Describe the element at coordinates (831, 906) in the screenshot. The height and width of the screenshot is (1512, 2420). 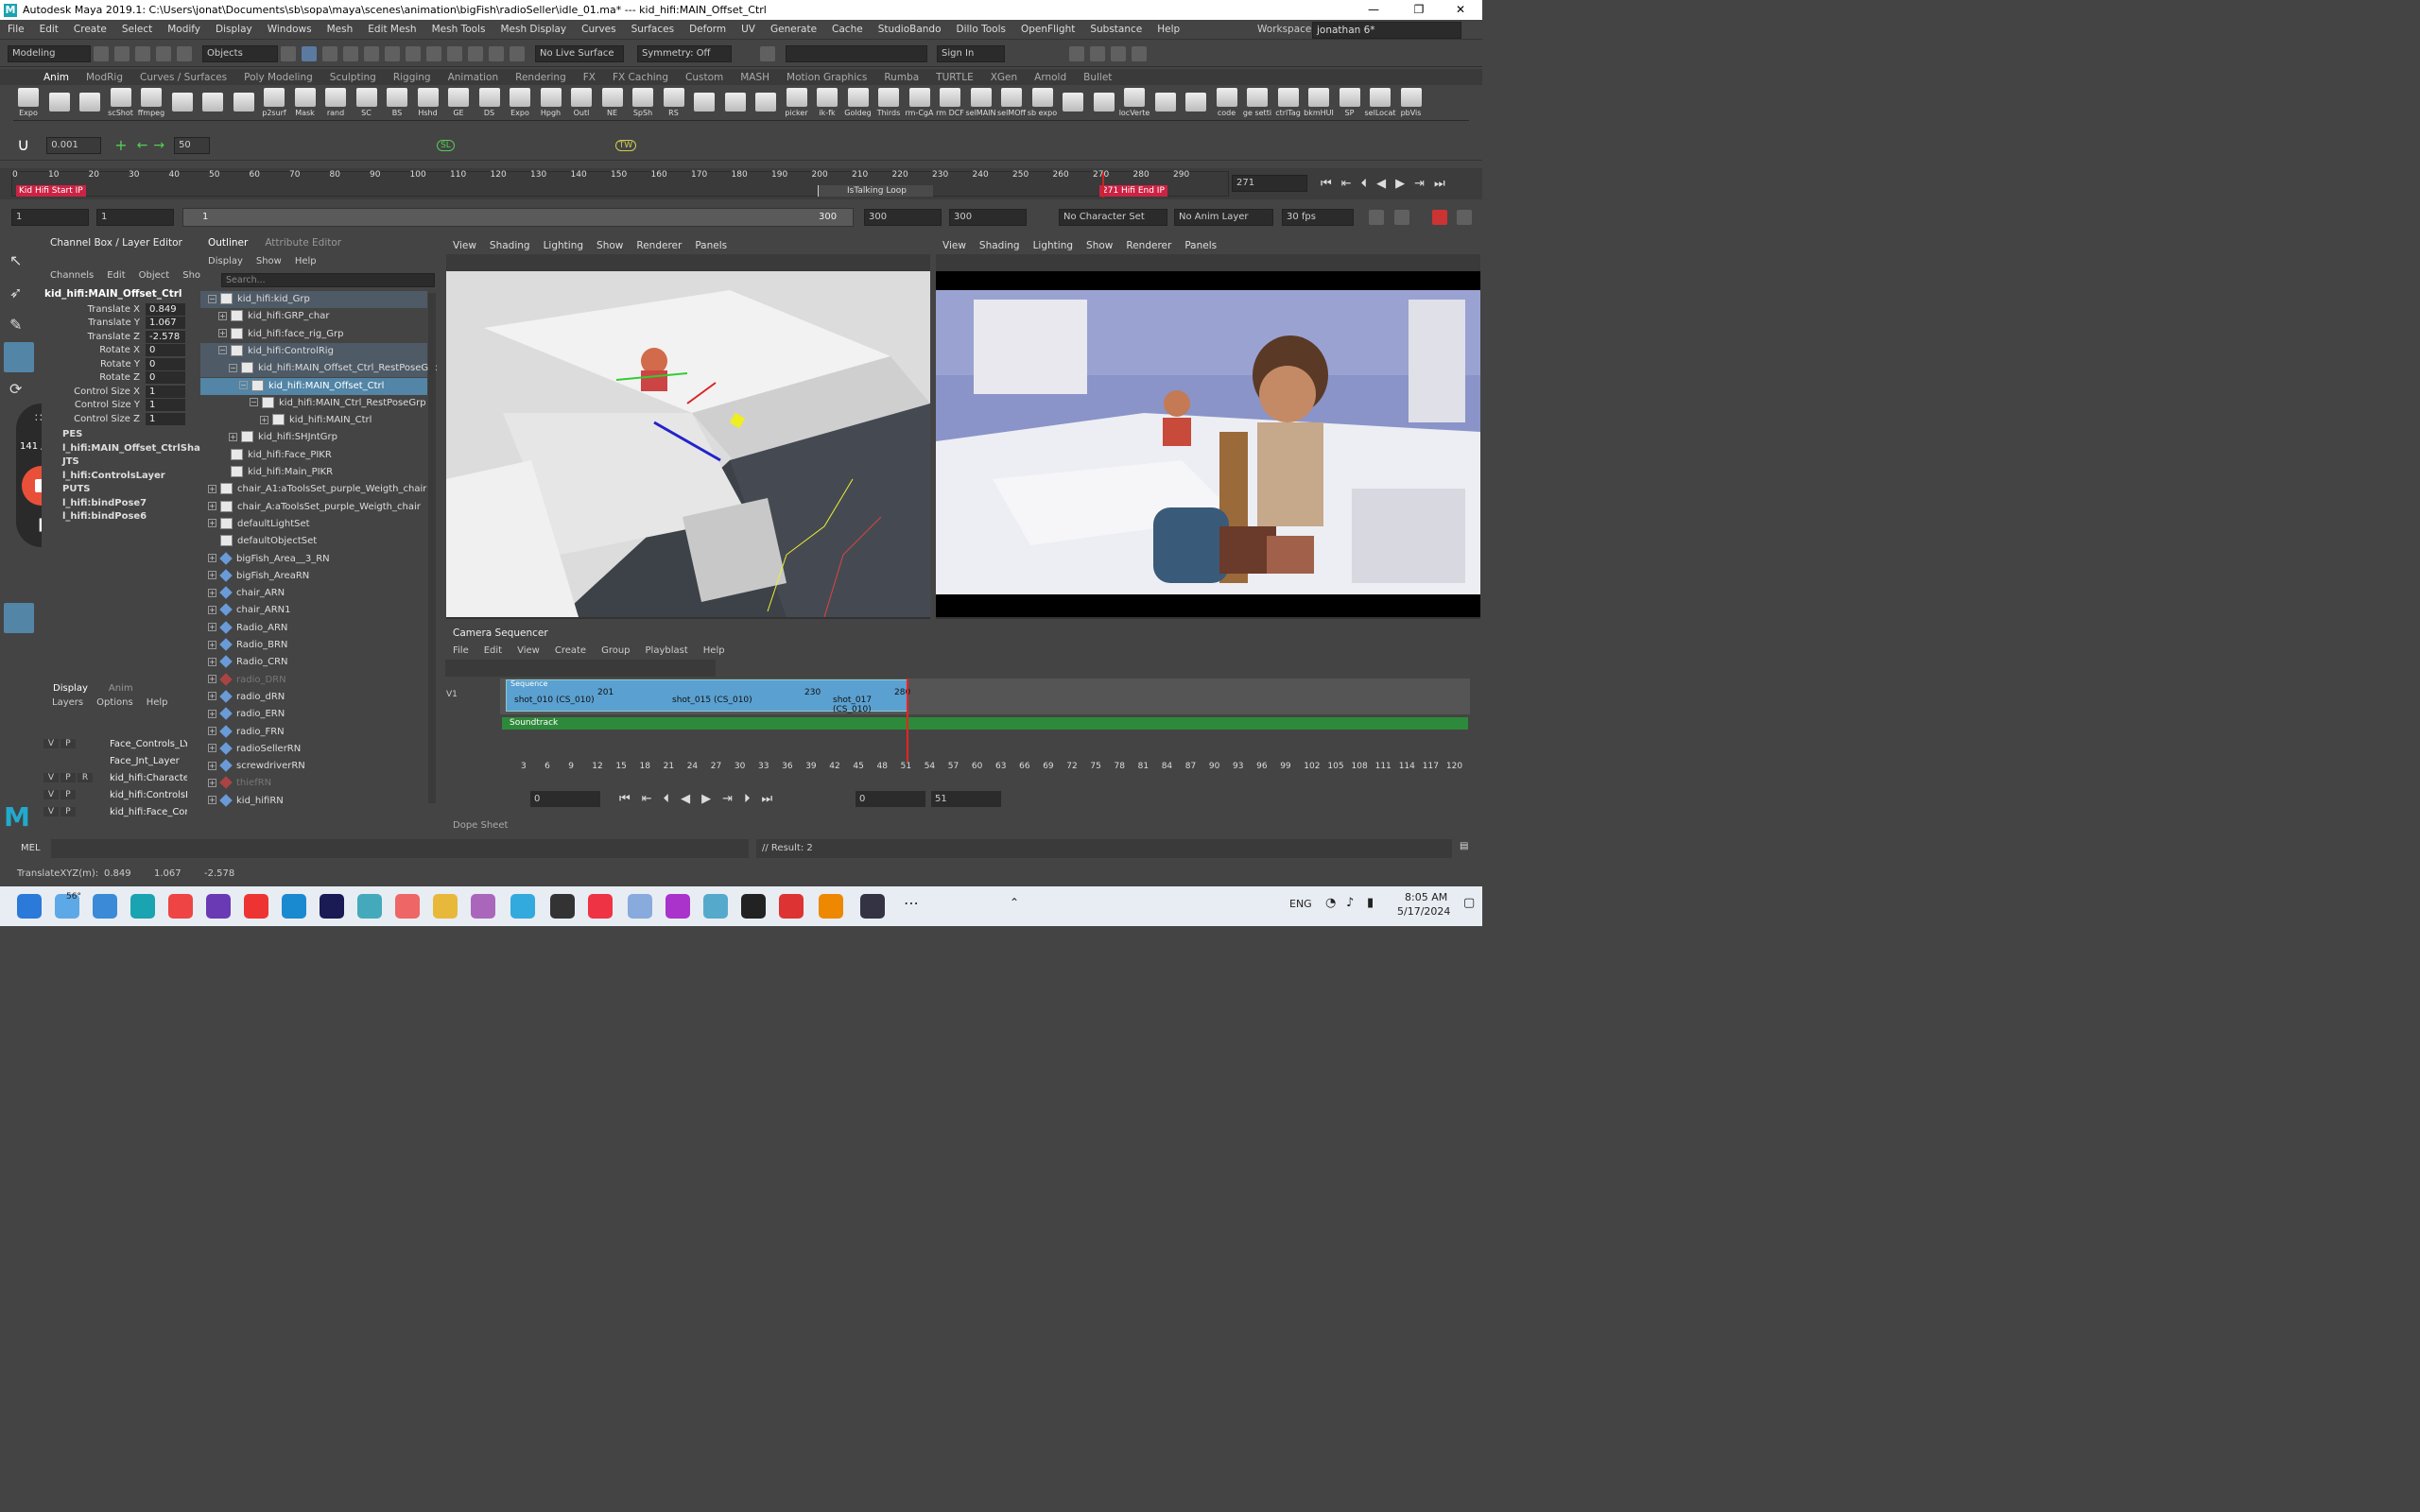
I see `search-app-icon` at that location.